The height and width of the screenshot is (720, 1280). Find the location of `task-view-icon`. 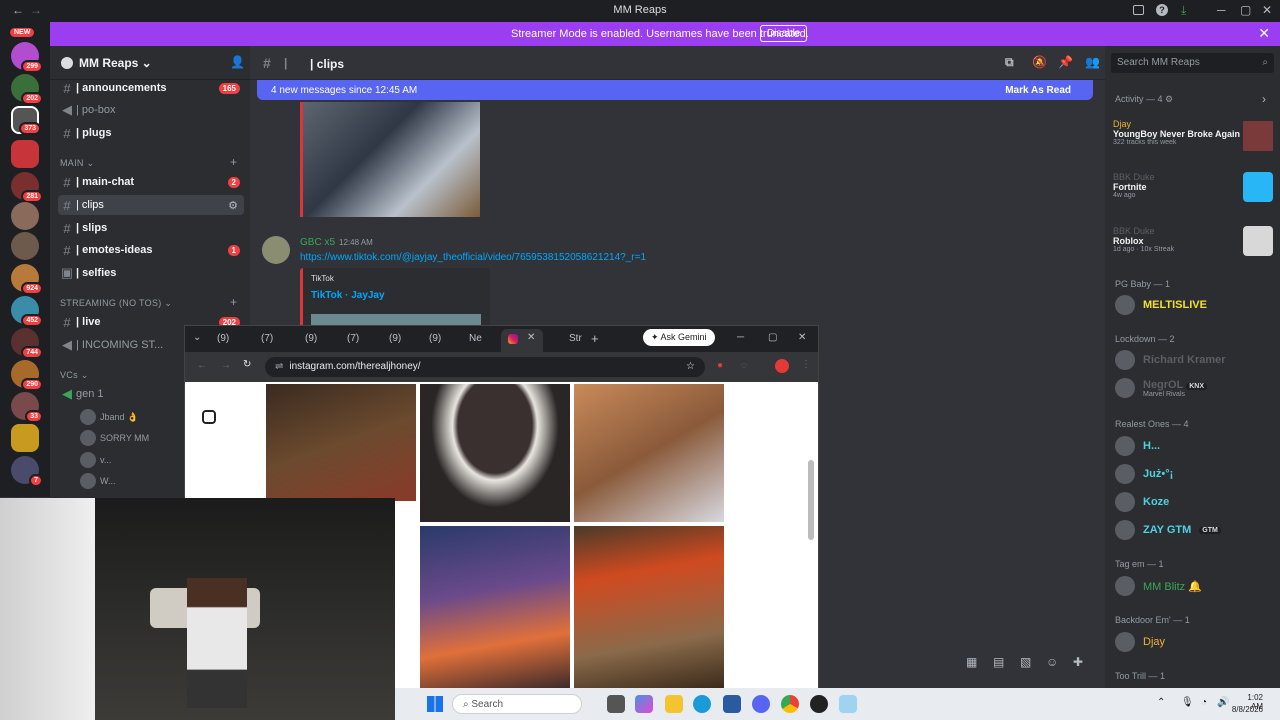

task-view-icon is located at coordinates (616, 704).